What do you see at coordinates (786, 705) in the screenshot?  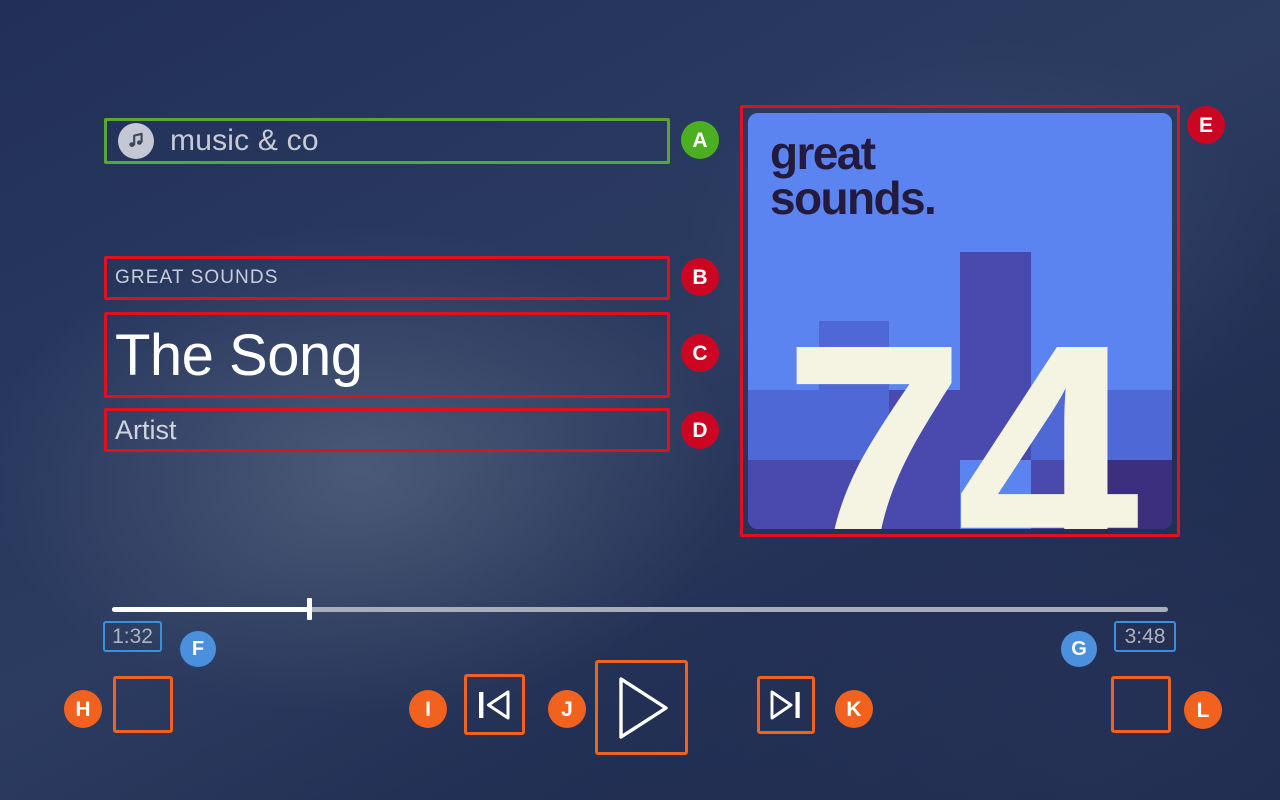 I see `annotation-box-next` at bounding box center [786, 705].